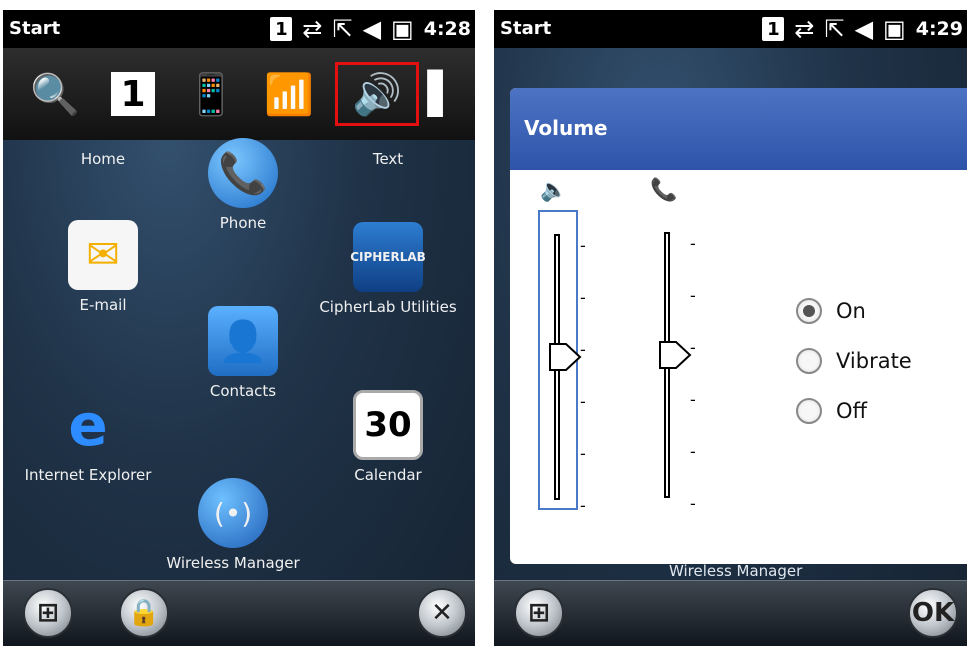 This screenshot has height=646, width=967. I want to click on status-bar: Start 1 ⇄ ⇱ ◀ ▣ 4:28, so click(239, 29).